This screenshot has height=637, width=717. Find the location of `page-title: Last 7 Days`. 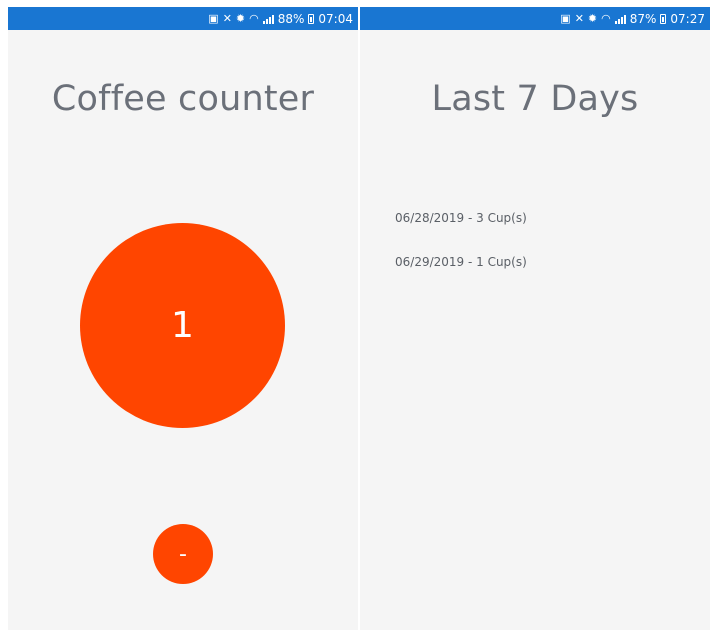

page-title: Last 7 Days is located at coordinates (535, 99).